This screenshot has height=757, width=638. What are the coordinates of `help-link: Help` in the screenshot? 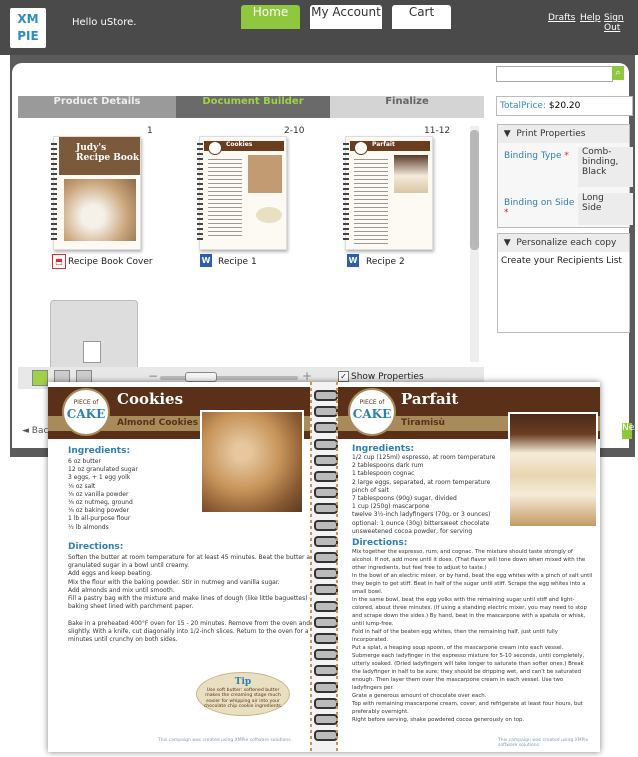 It's located at (590, 18).